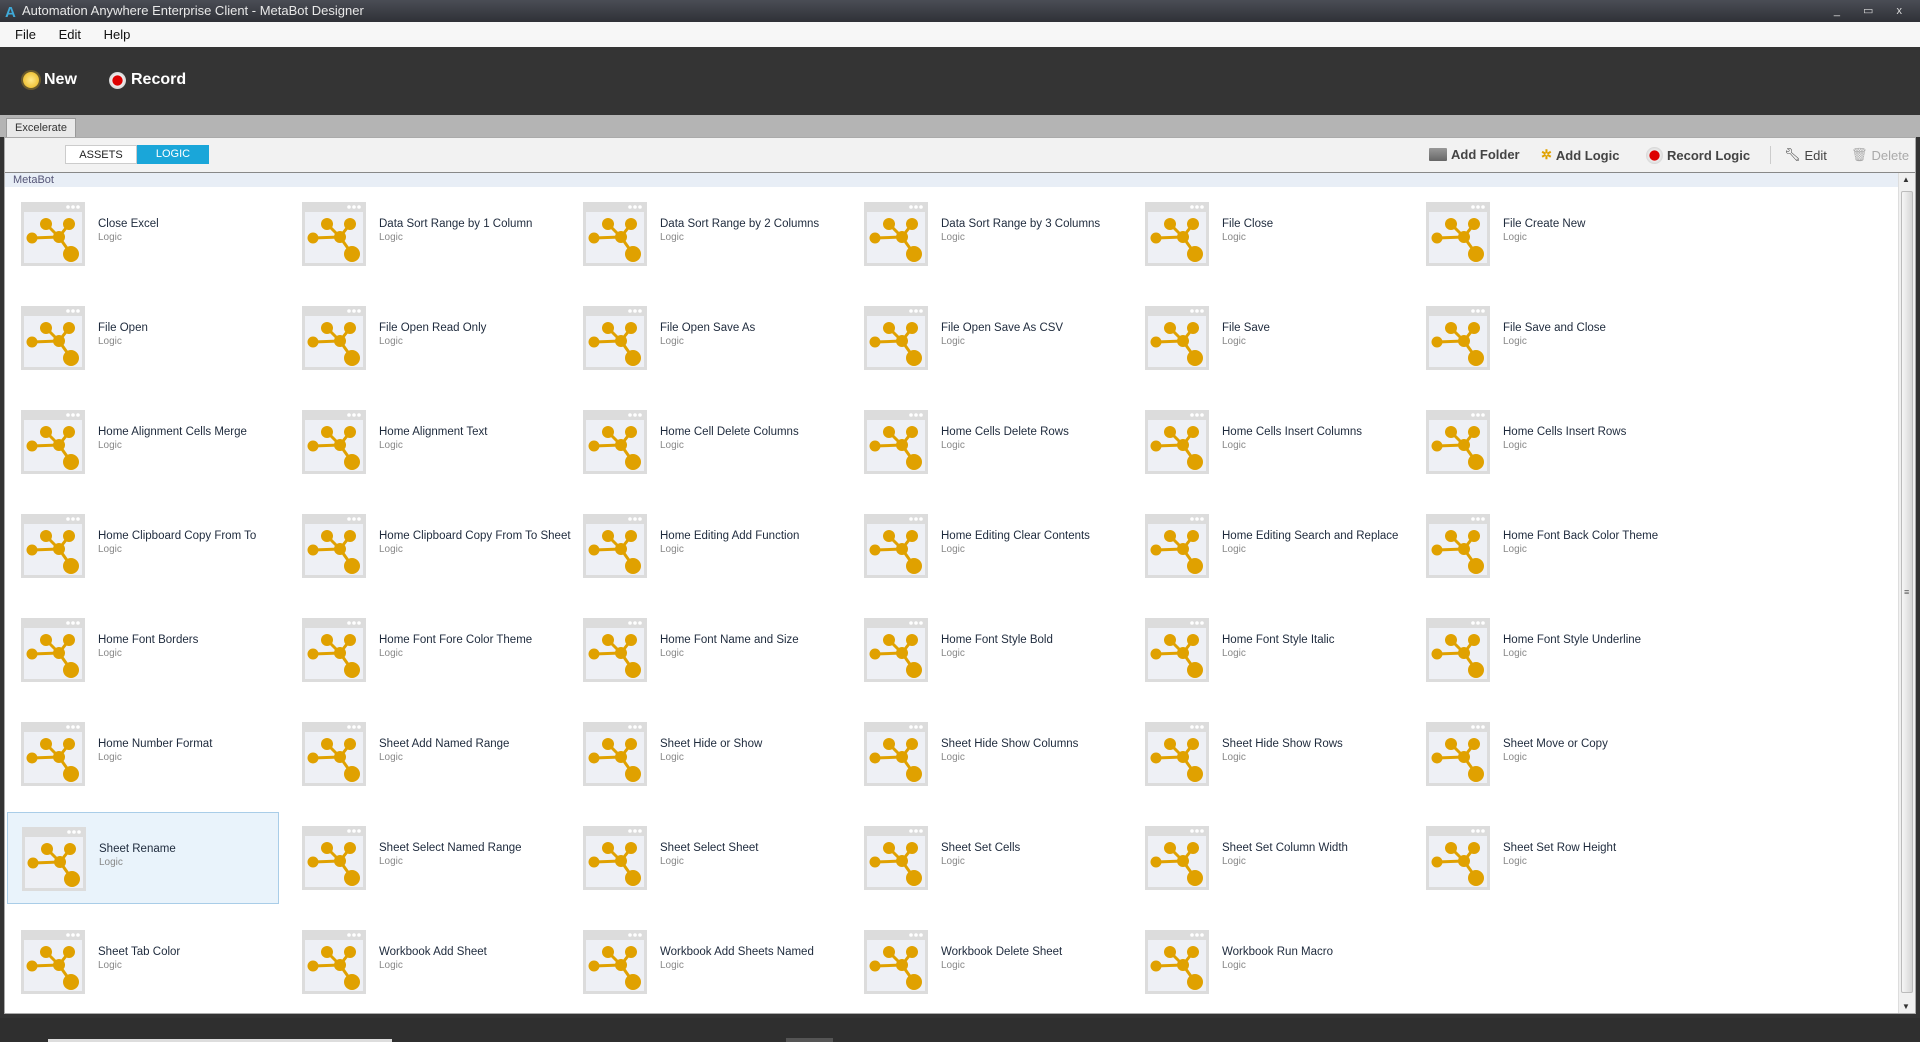 This screenshot has width=1920, height=1042. Describe the element at coordinates (101, 154) in the screenshot. I see `assets-tab: ASSETS` at that location.